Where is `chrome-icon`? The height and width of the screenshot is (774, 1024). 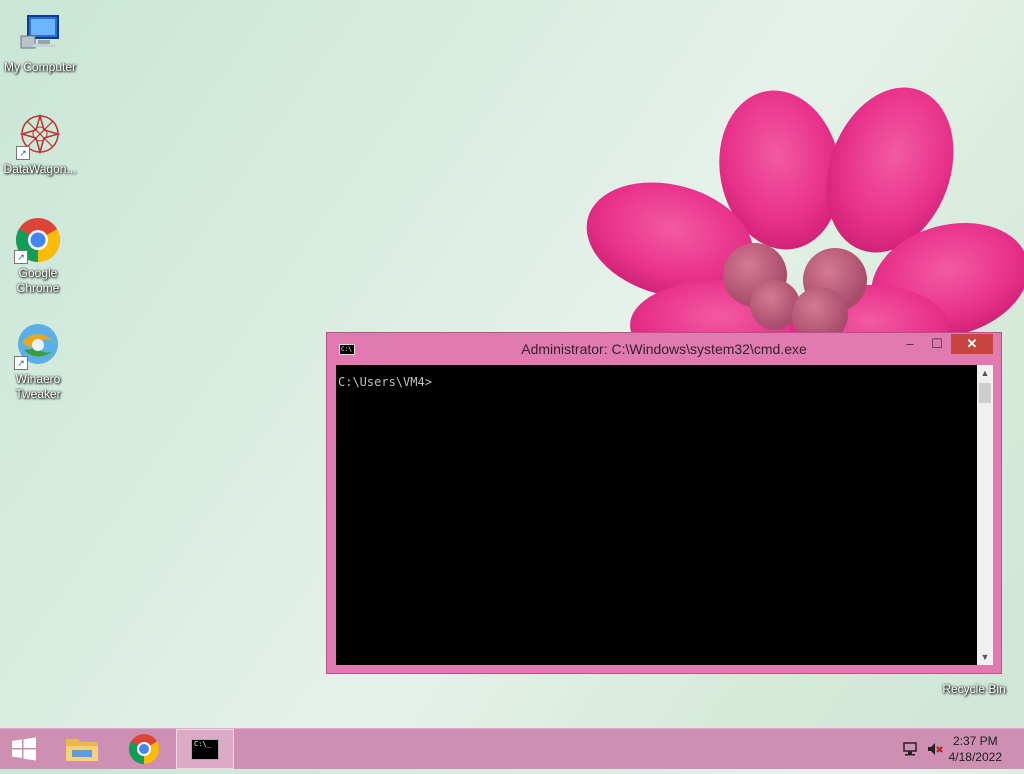 chrome-icon is located at coordinates (144, 749).